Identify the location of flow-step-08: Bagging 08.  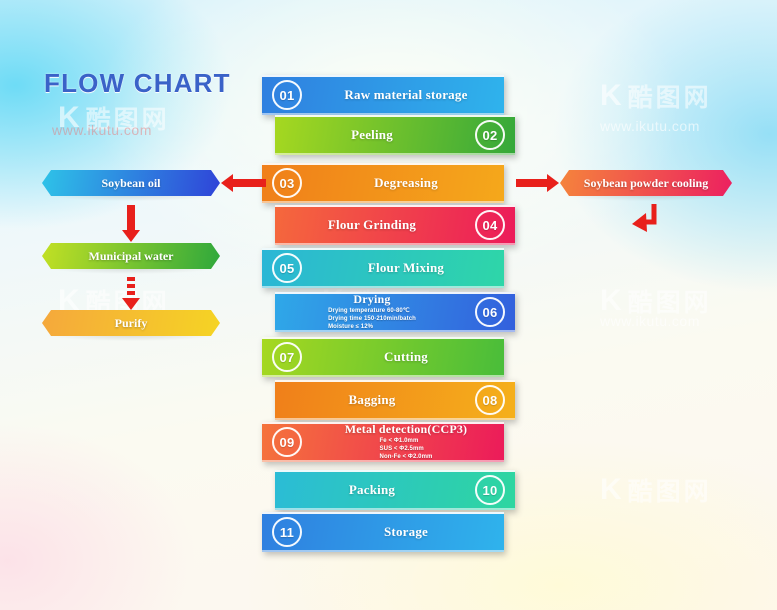
(395, 400).